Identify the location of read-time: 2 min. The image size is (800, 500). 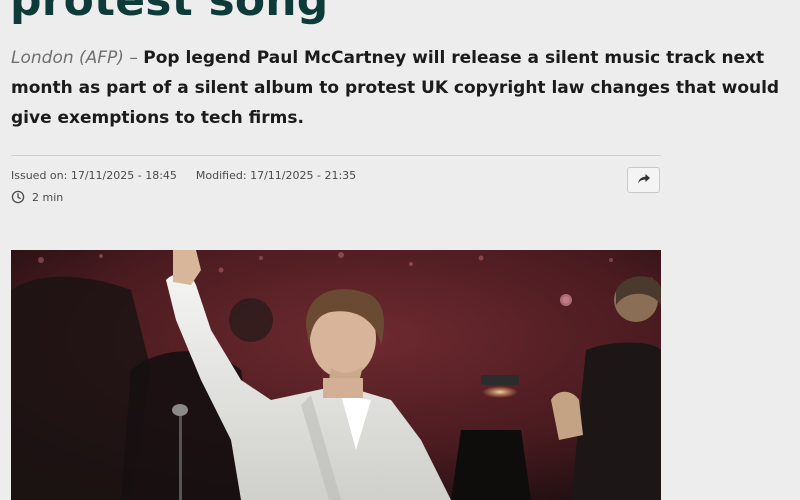
(37, 197).